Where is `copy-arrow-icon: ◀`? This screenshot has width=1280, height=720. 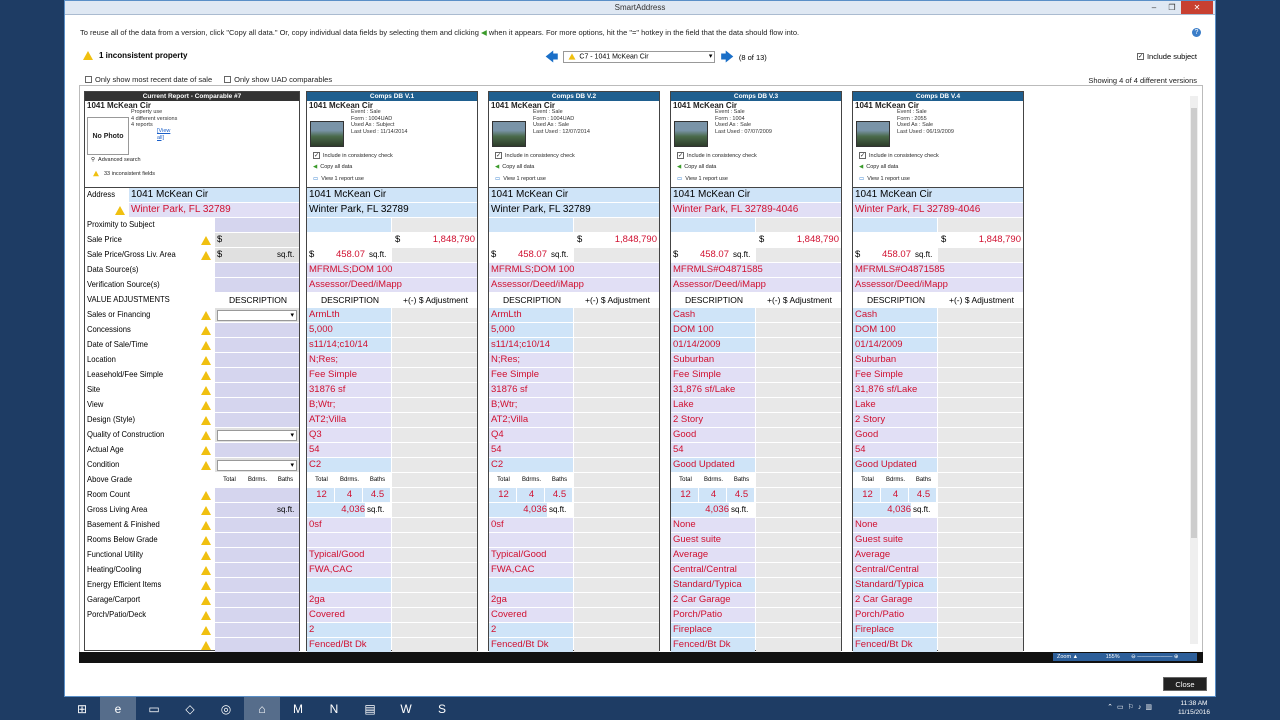
copy-arrow-icon: ◀ is located at coordinates (861, 167).